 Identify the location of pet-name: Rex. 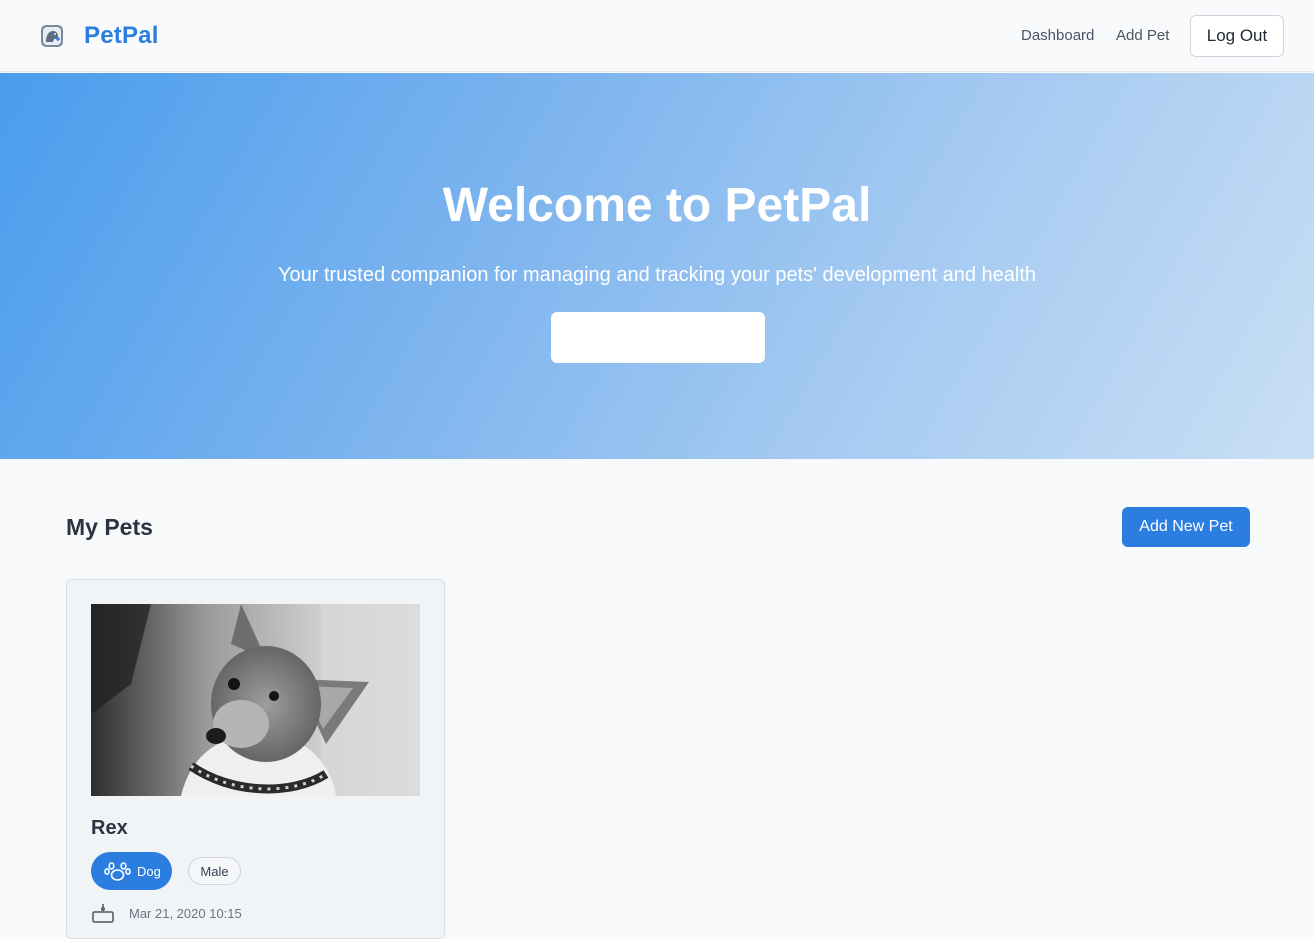
(109, 828).